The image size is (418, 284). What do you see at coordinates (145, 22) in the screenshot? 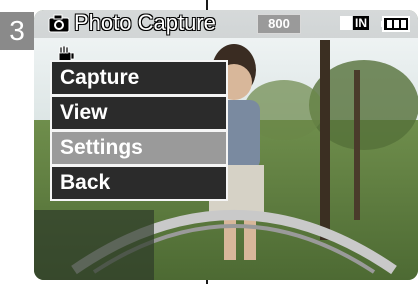
I see `mode-title-text: Photo Capture` at bounding box center [145, 22].